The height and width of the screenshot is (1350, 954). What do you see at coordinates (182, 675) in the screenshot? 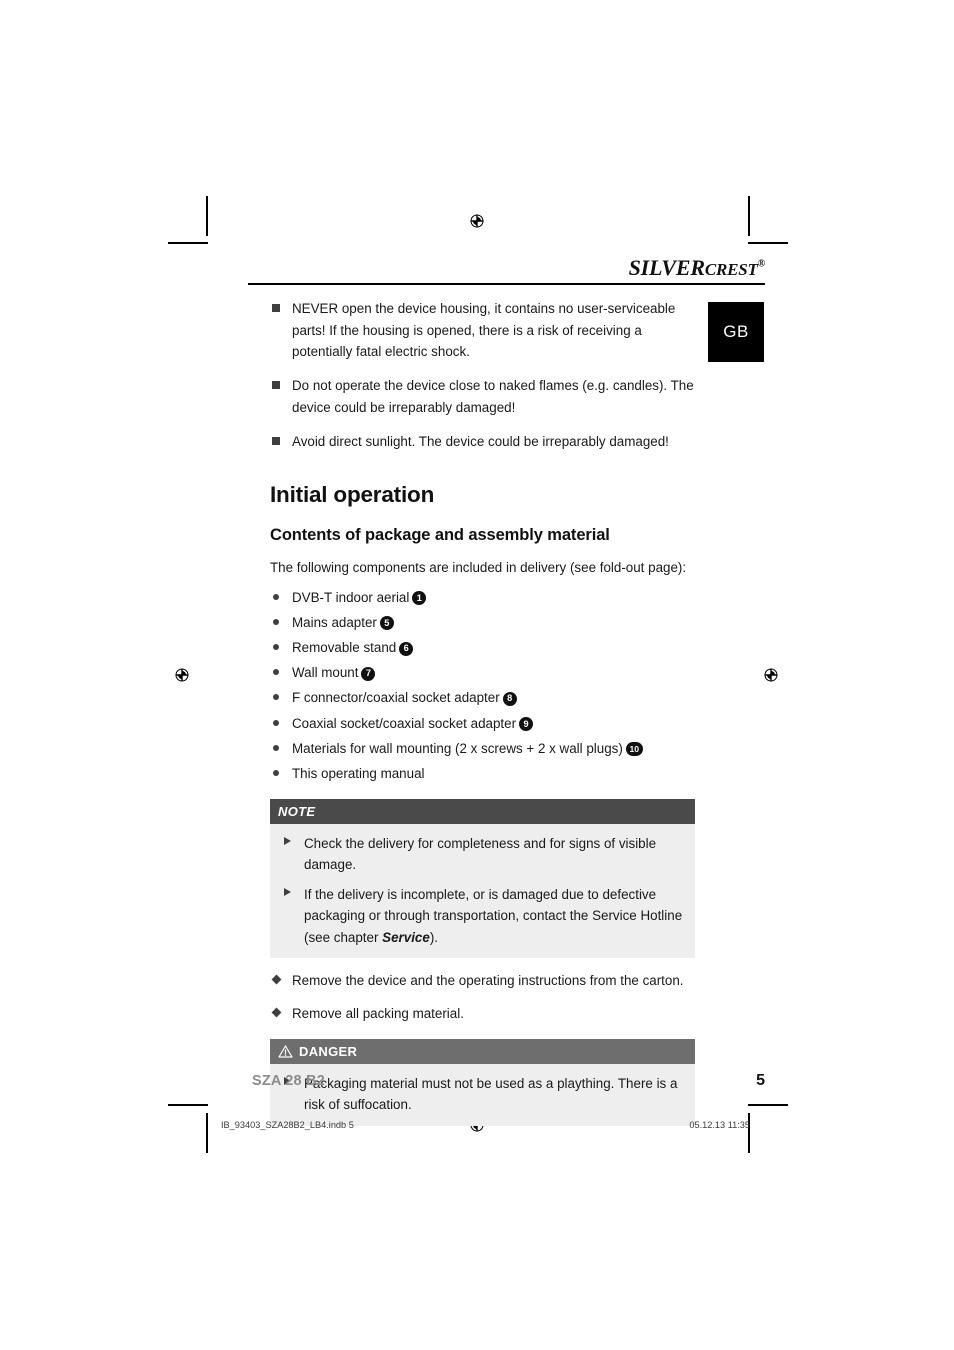
I see `registration-mark-left` at bounding box center [182, 675].